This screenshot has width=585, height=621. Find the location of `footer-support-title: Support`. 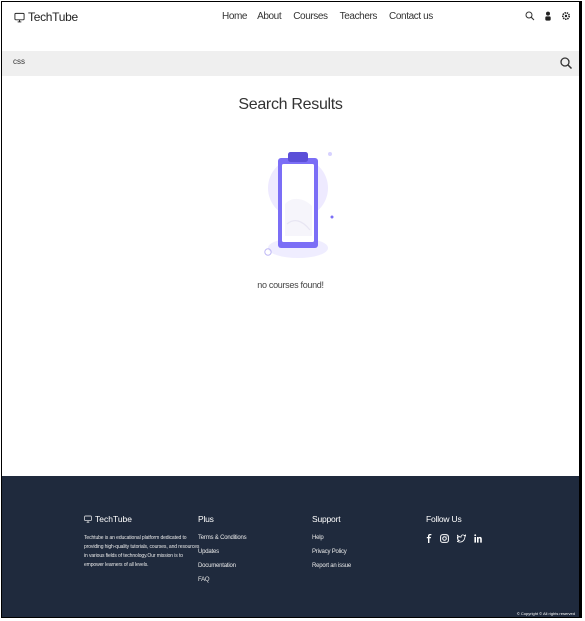

footer-support-title: Support is located at coordinates (326, 519).